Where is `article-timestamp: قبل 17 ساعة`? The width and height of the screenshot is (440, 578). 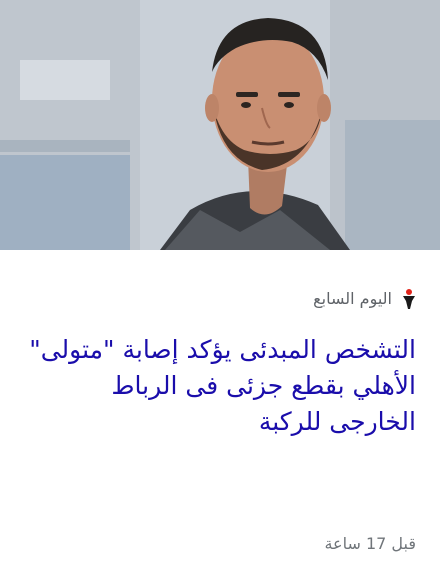 article-timestamp: قبل 17 ساعة is located at coordinates (370, 543).